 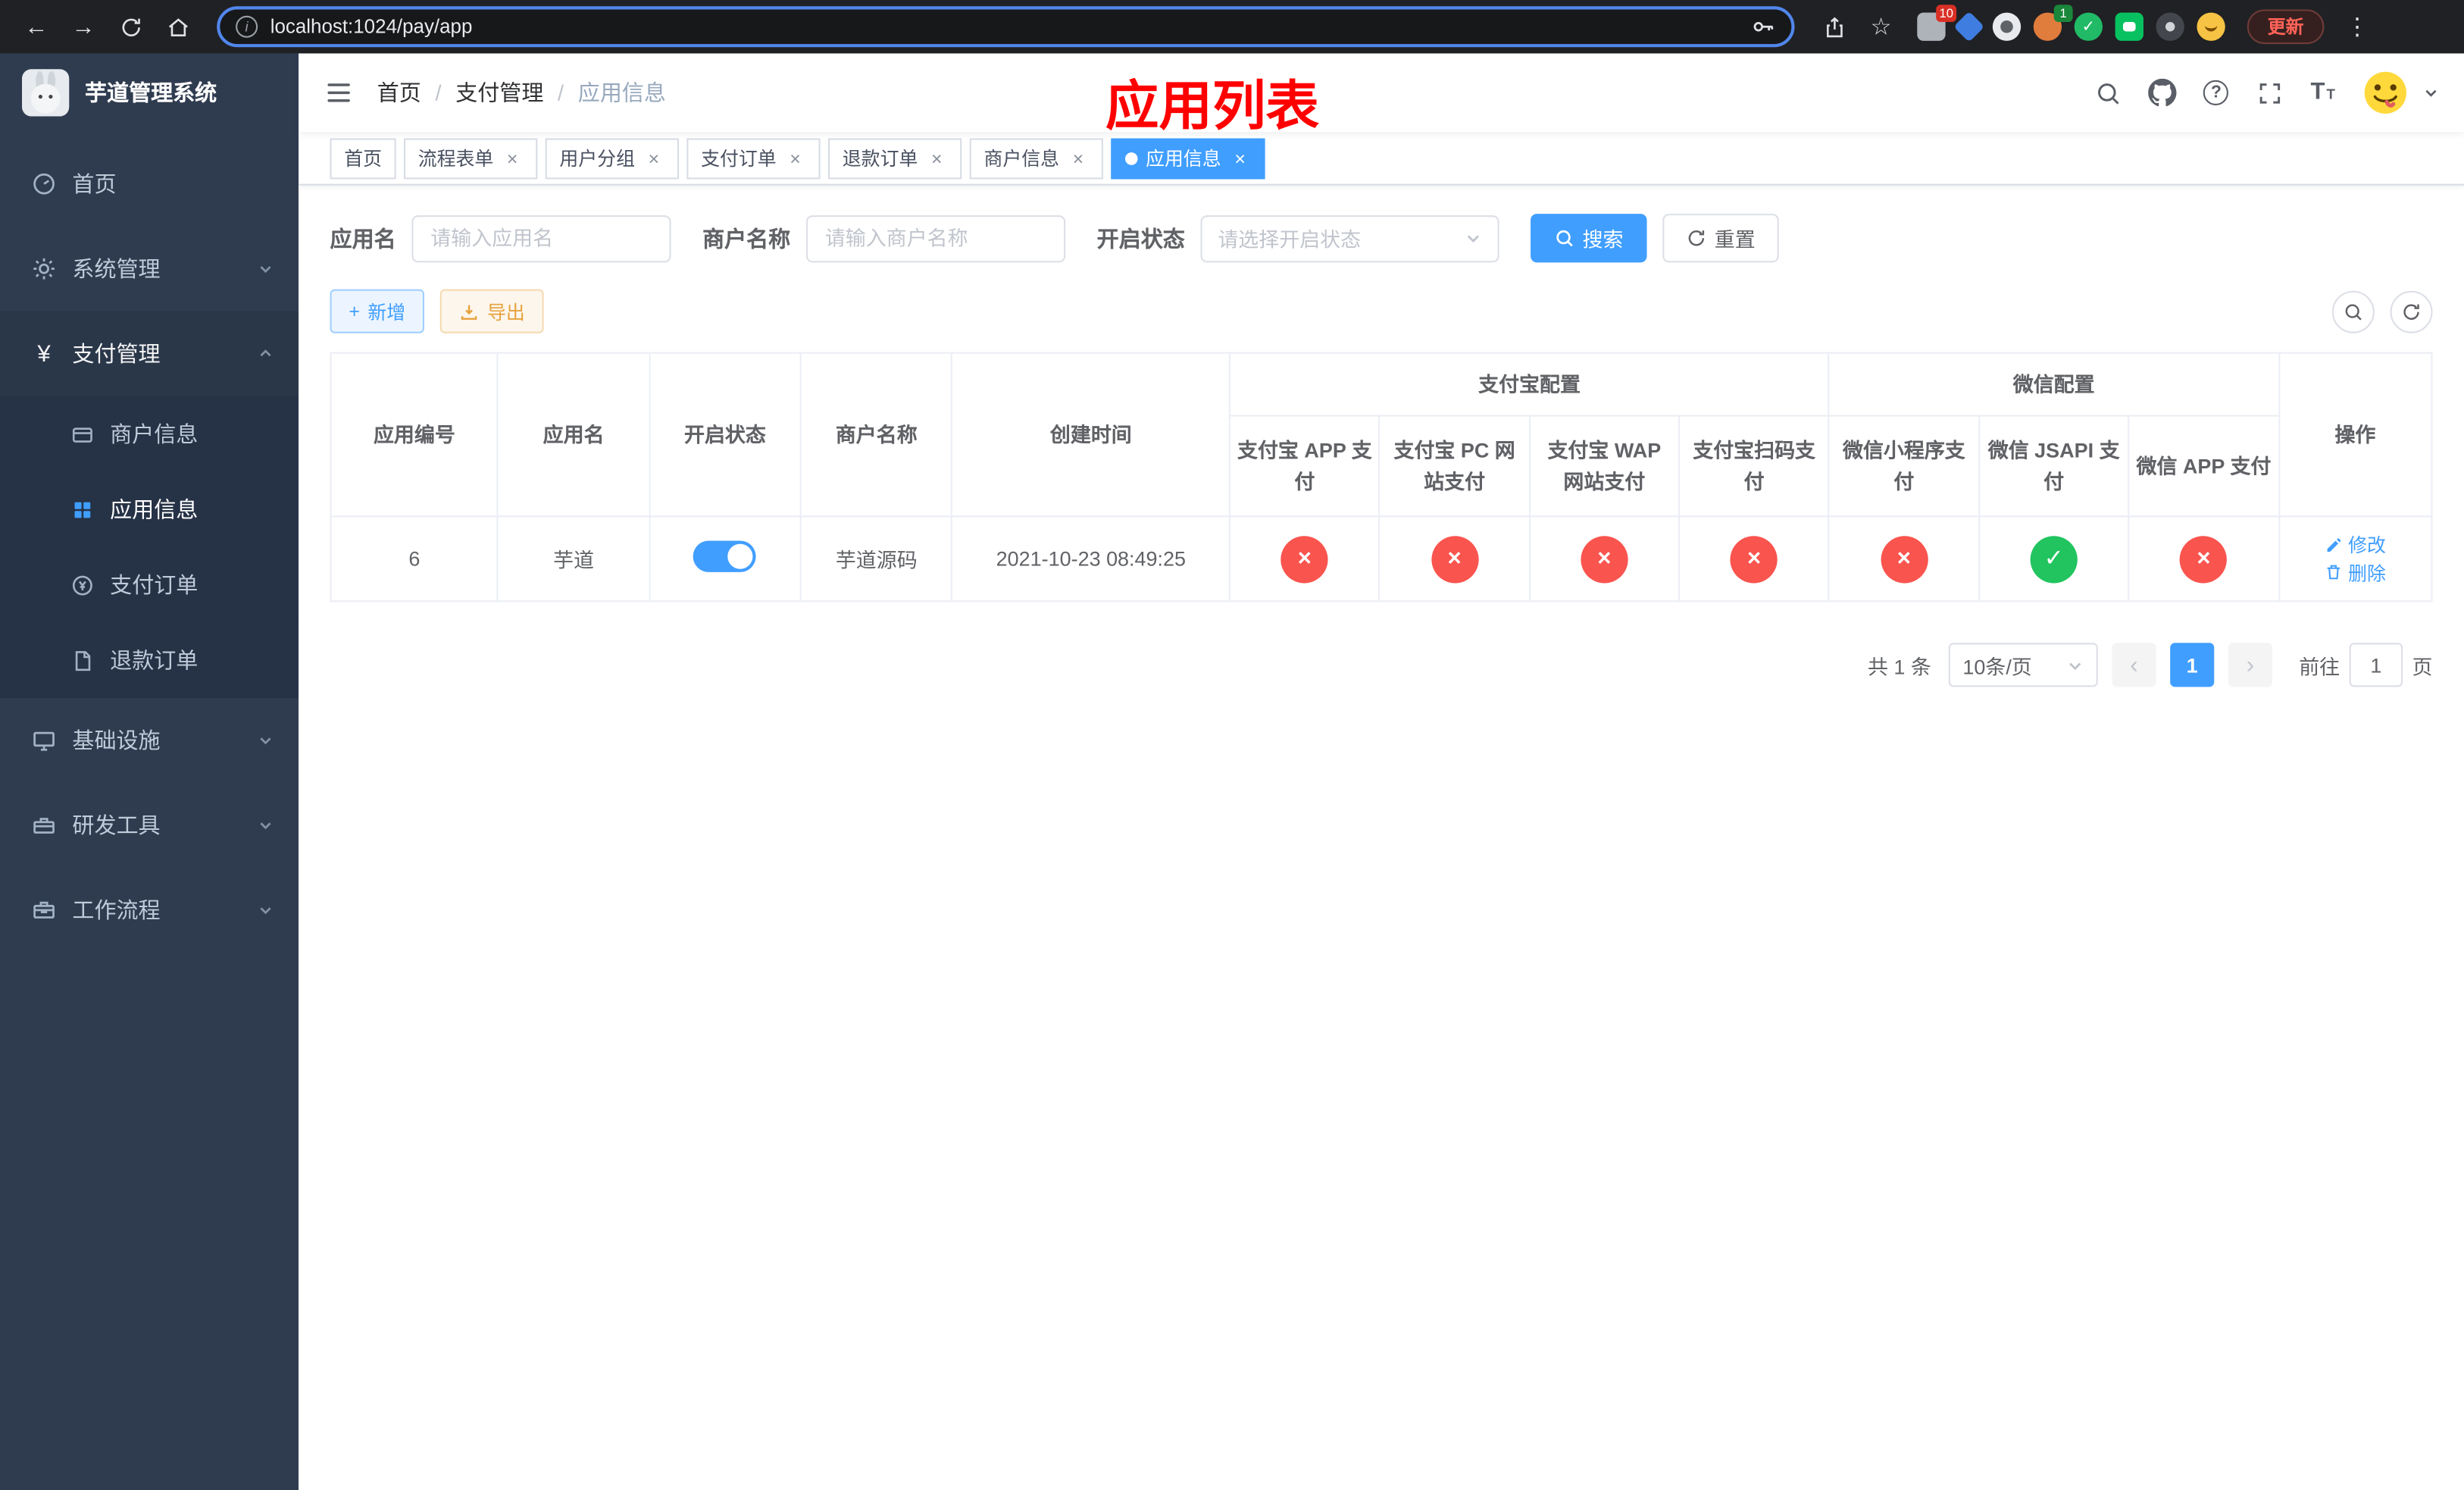 I want to click on extension-icon-4: 1, so click(x=2053, y=23).